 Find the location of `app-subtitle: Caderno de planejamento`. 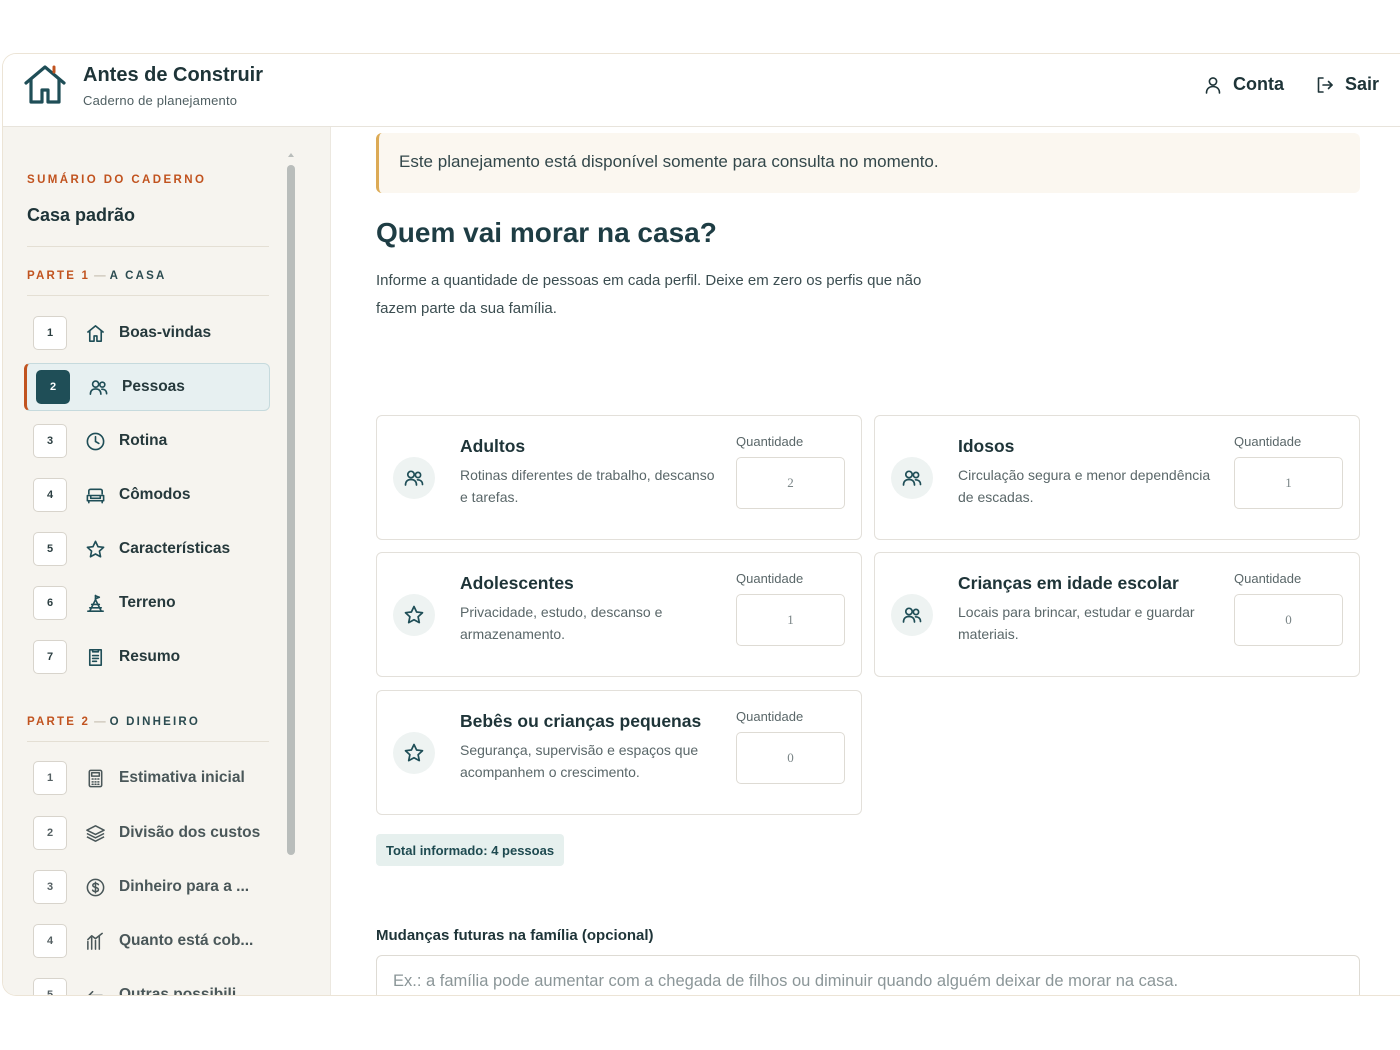

app-subtitle: Caderno de planejamento is located at coordinates (160, 100).